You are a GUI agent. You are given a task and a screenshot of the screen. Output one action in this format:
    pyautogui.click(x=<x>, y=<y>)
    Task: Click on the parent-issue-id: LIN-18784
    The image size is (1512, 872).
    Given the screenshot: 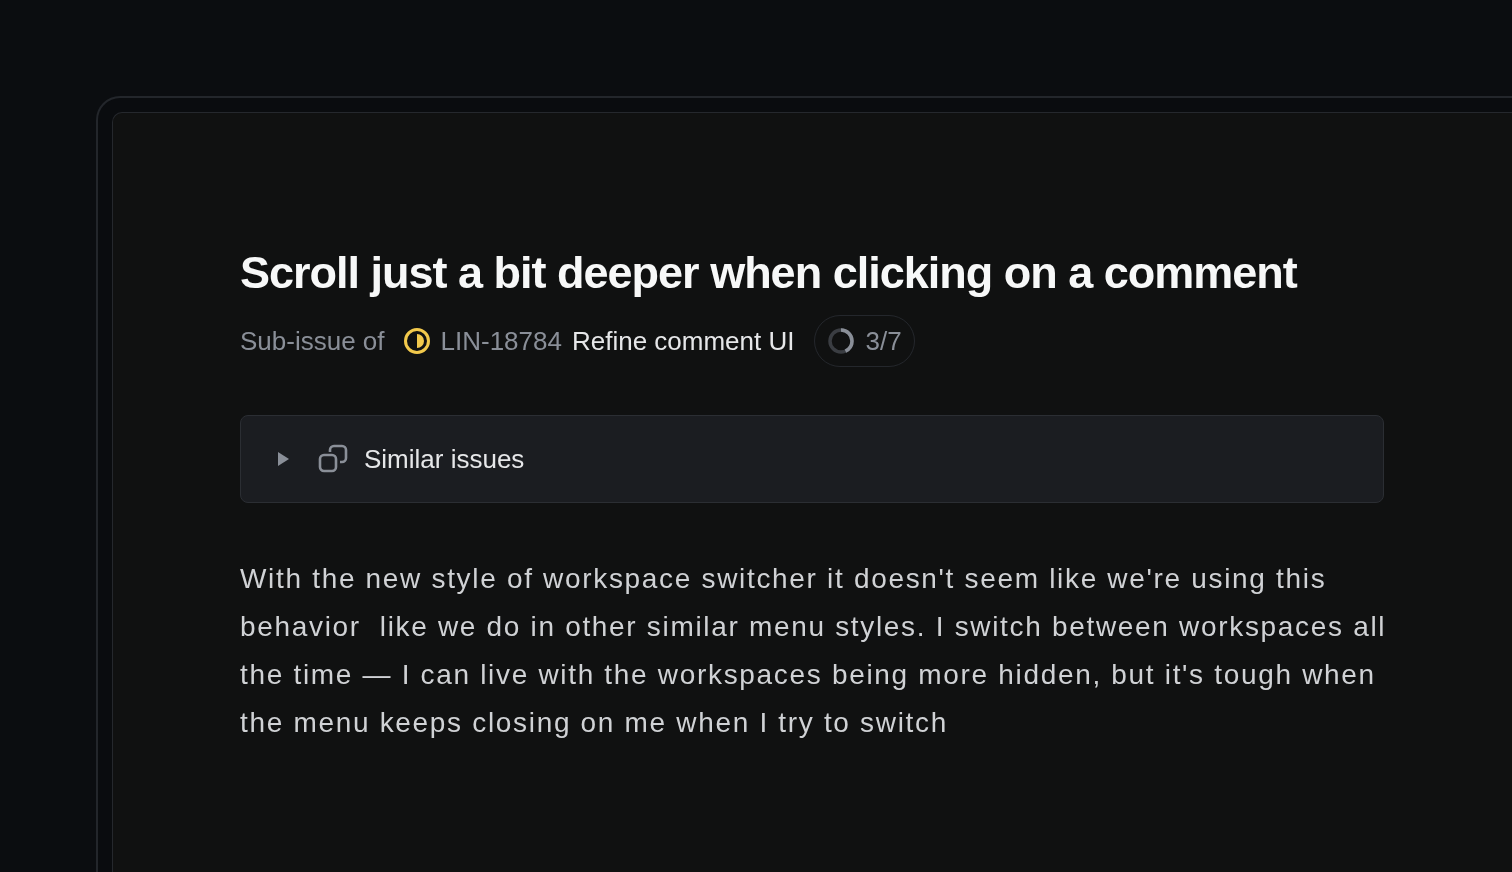 What is the action you would take?
    pyautogui.click(x=501, y=341)
    